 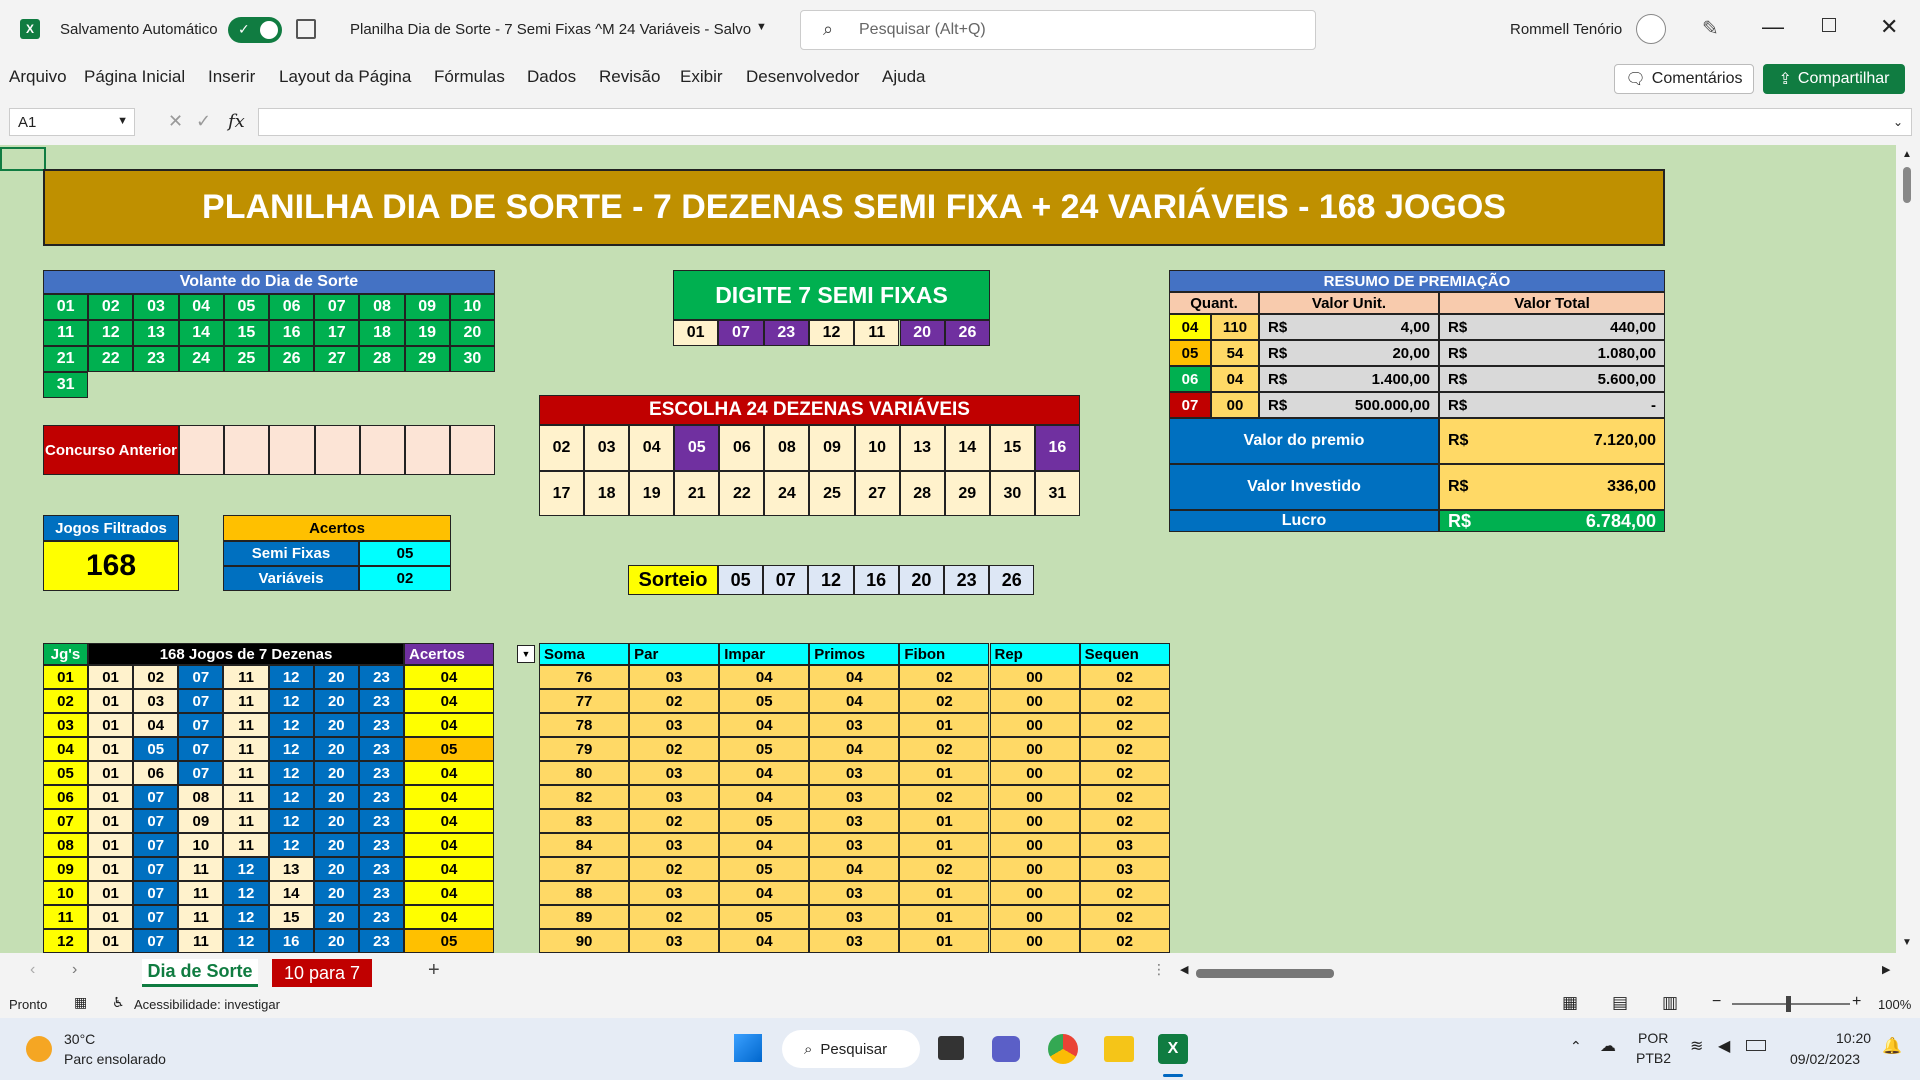 I want to click on premiacao-unit-cell: R$ 1.400,00, so click(x=1349, y=379).